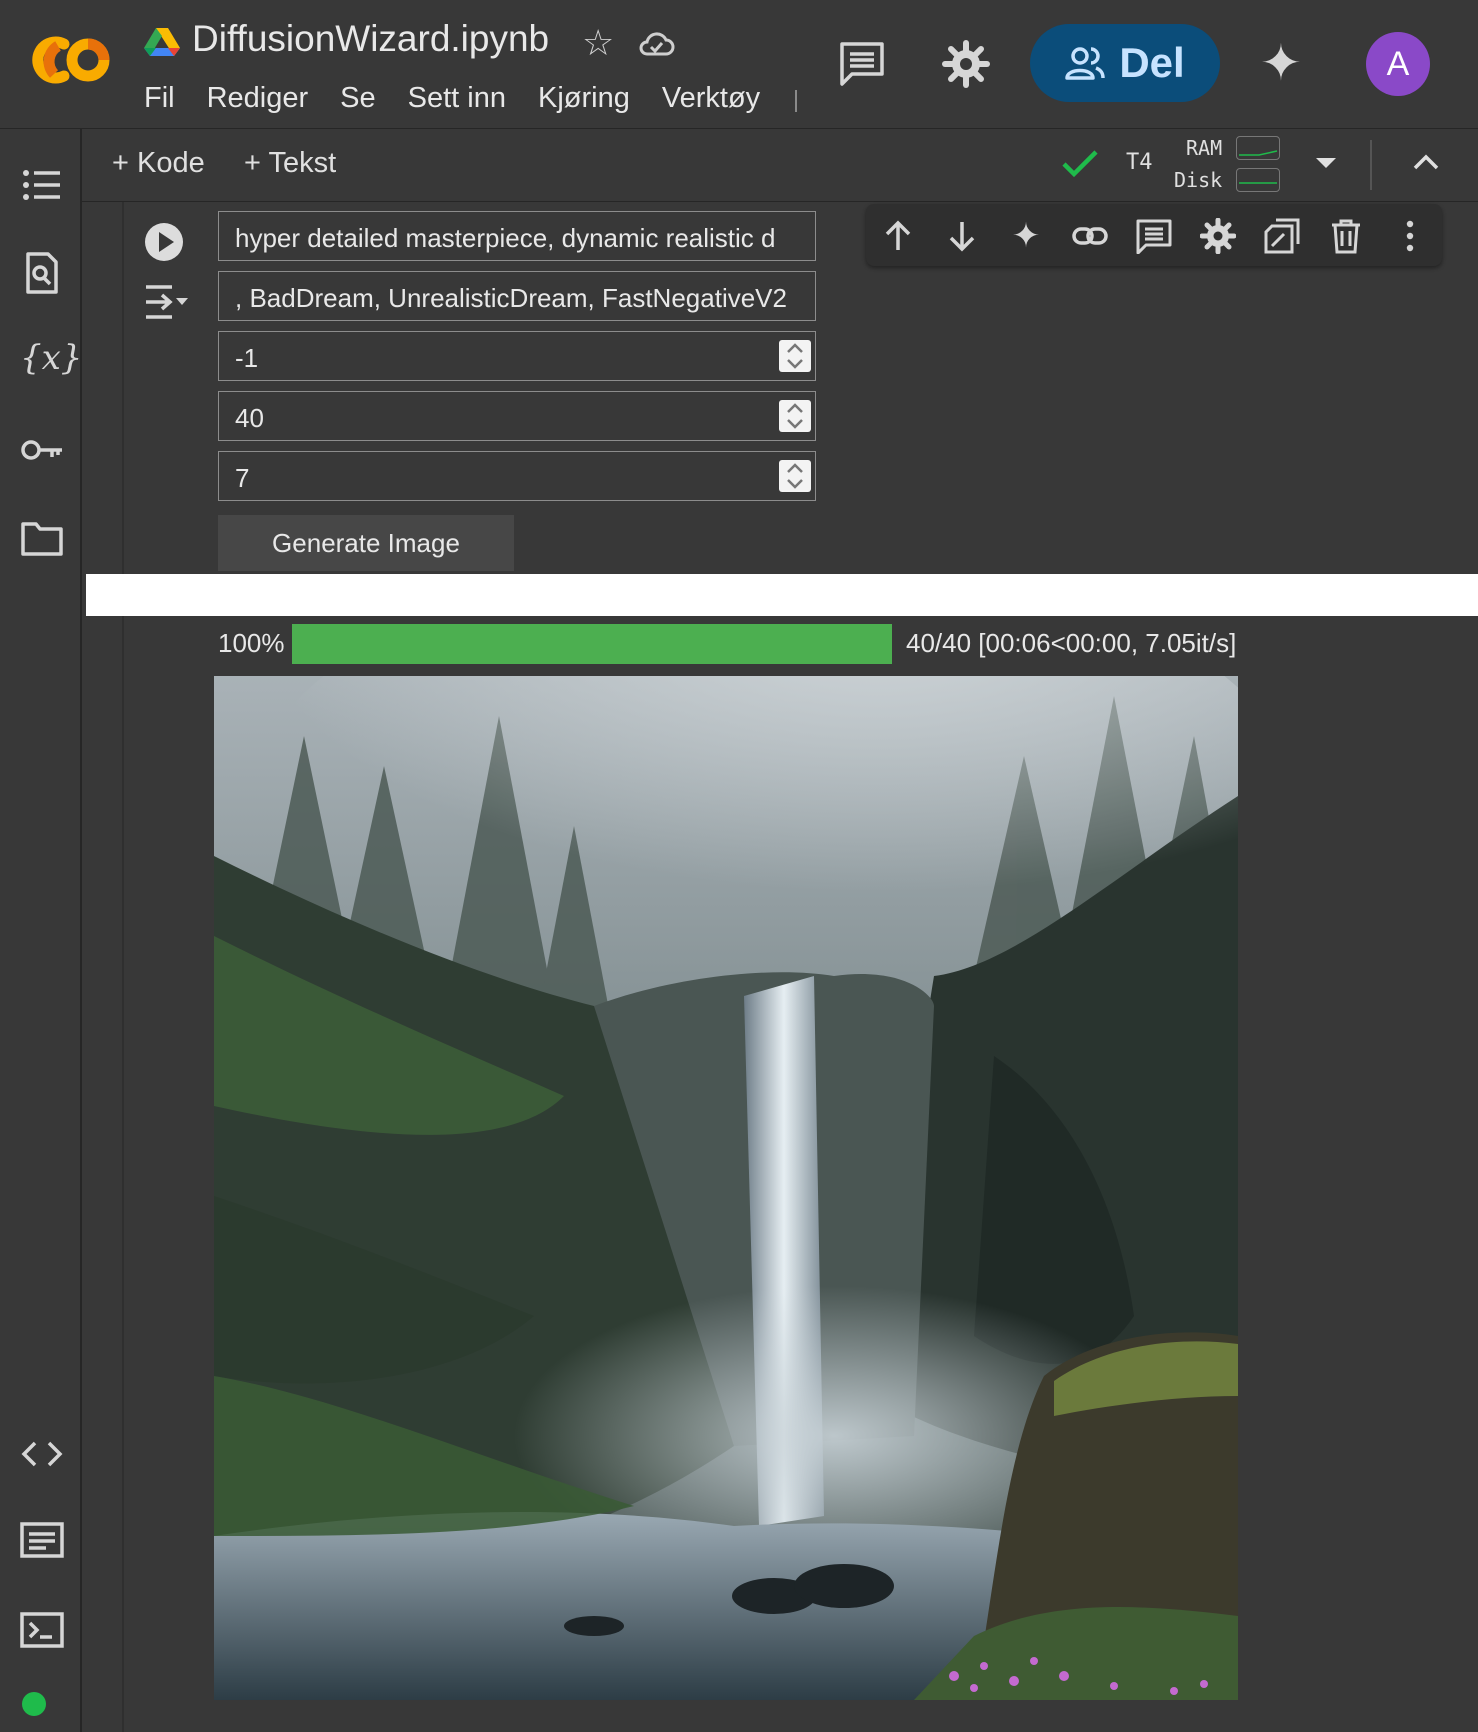 The image size is (1478, 1732). What do you see at coordinates (42, 185) in the screenshot?
I see `toc-icon` at bounding box center [42, 185].